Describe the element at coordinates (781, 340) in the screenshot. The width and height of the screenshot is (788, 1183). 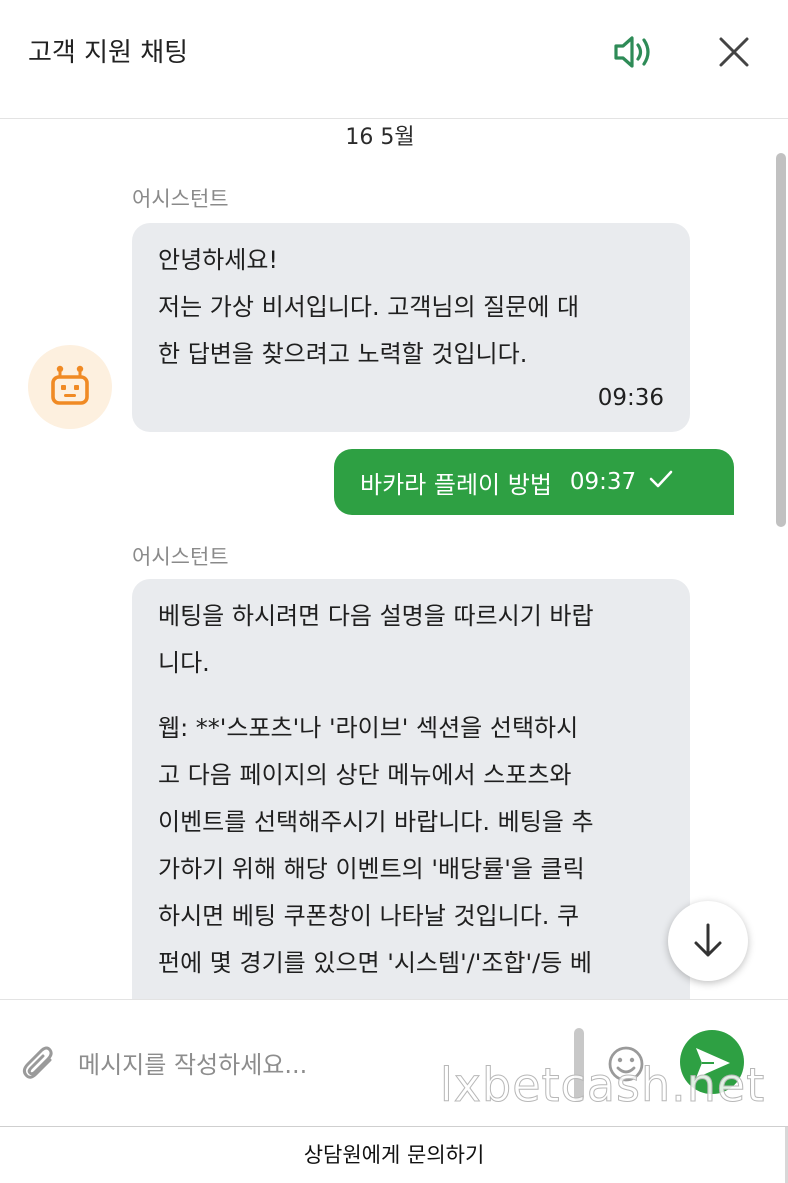
I see `scrollbar-thumb` at that location.